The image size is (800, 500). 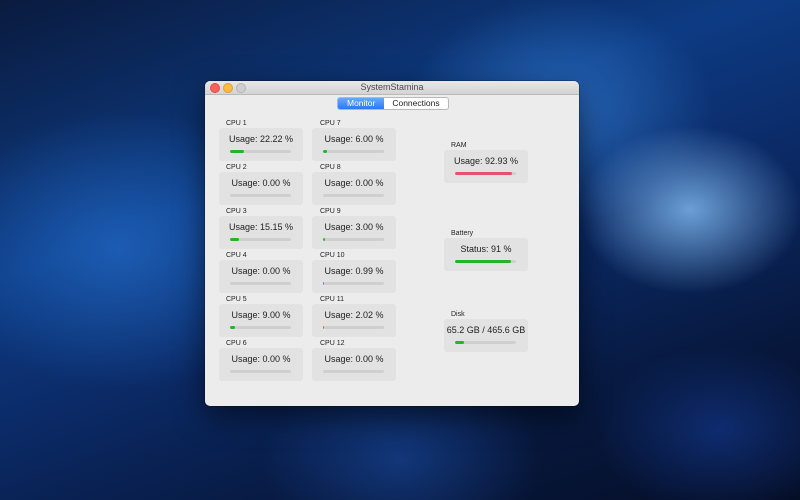 I want to click on cpu-label: CPU 11, so click(x=332, y=299).